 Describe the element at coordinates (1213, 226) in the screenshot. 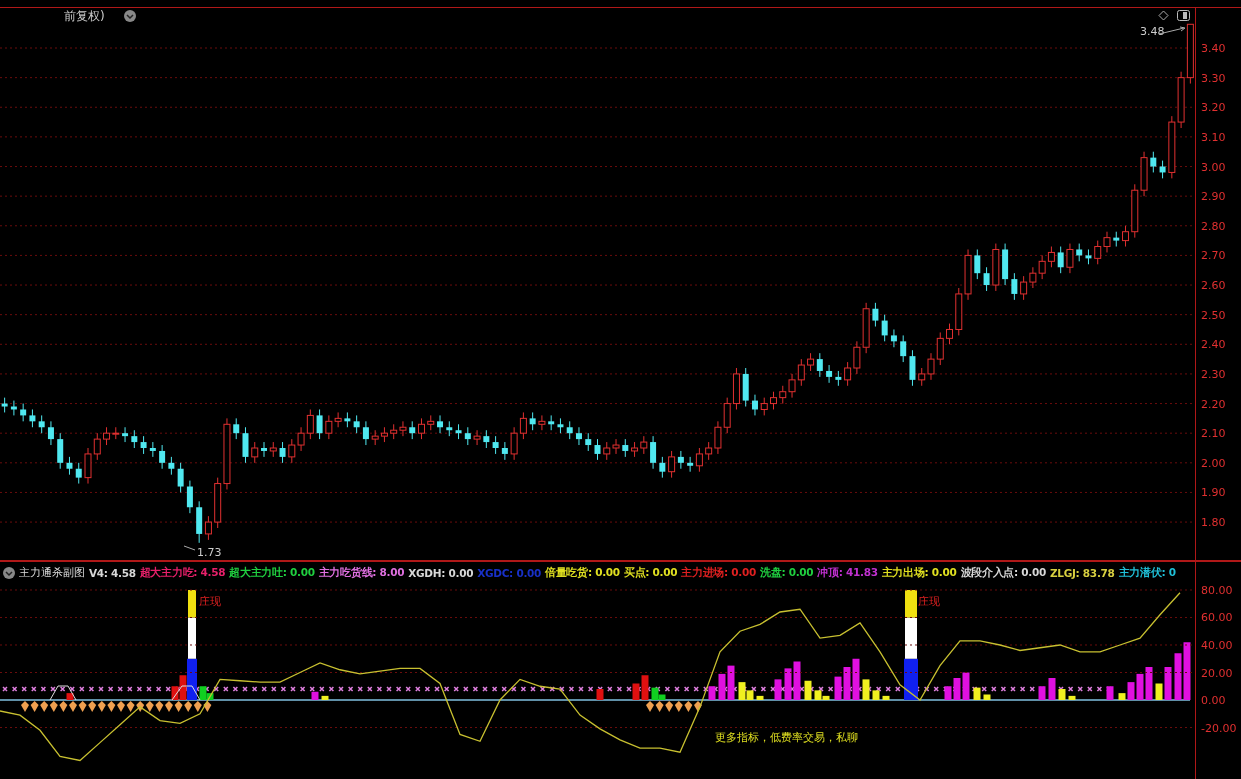

I see `axis-label: 2.80` at that location.